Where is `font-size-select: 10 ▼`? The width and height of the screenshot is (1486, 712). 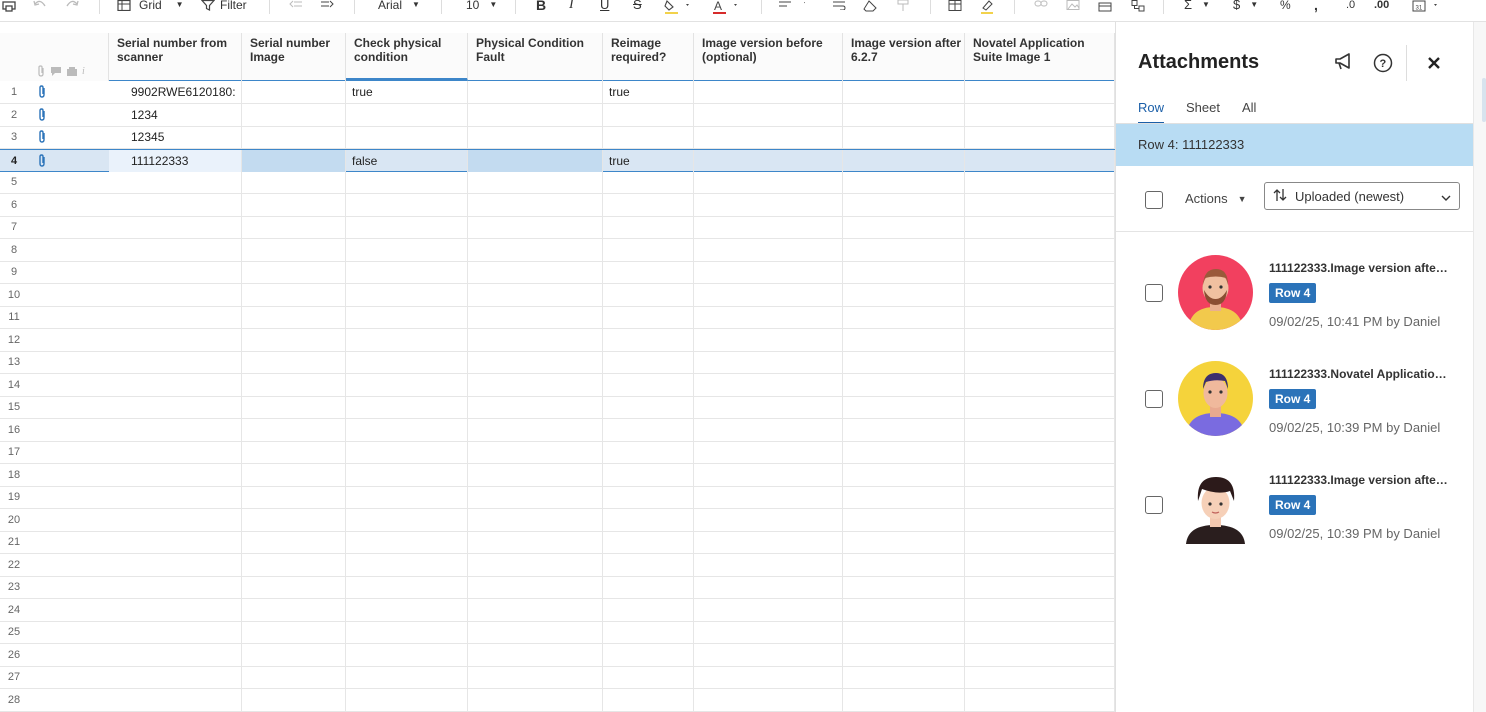
font-size-select: 10 ▼ is located at coordinates (481, 7).